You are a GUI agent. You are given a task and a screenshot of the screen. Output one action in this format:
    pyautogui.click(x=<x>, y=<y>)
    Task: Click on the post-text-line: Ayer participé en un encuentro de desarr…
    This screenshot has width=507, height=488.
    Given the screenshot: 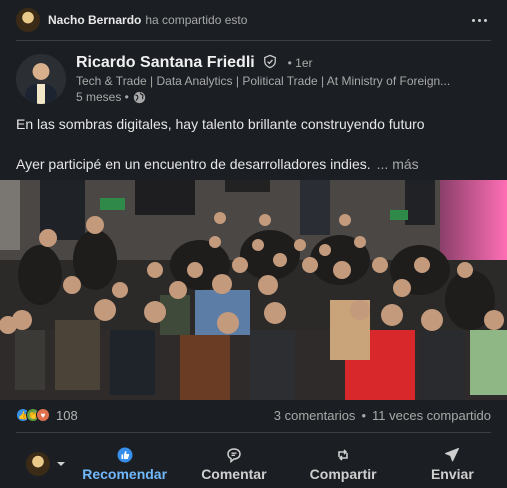 What is the action you would take?
    pyautogui.click(x=193, y=164)
    